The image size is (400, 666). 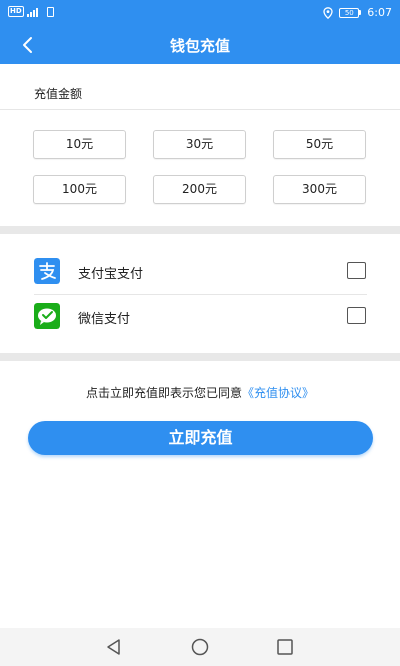 What do you see at coordinates (50, 11) in the screenshot?
I see `sim-icon` at bounding box center [50, 11].